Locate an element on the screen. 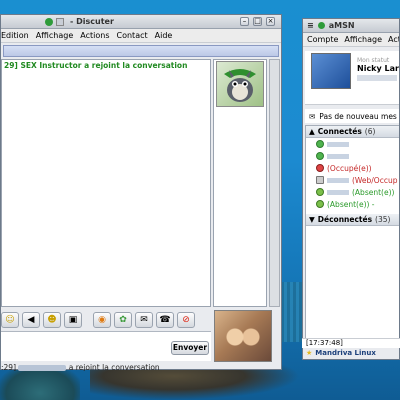 Image resolution: width=400 pixels, height=400 pixels. chat-menubar: Edition Affichage Actions Contact Aide is located at coordinates (141, 36).